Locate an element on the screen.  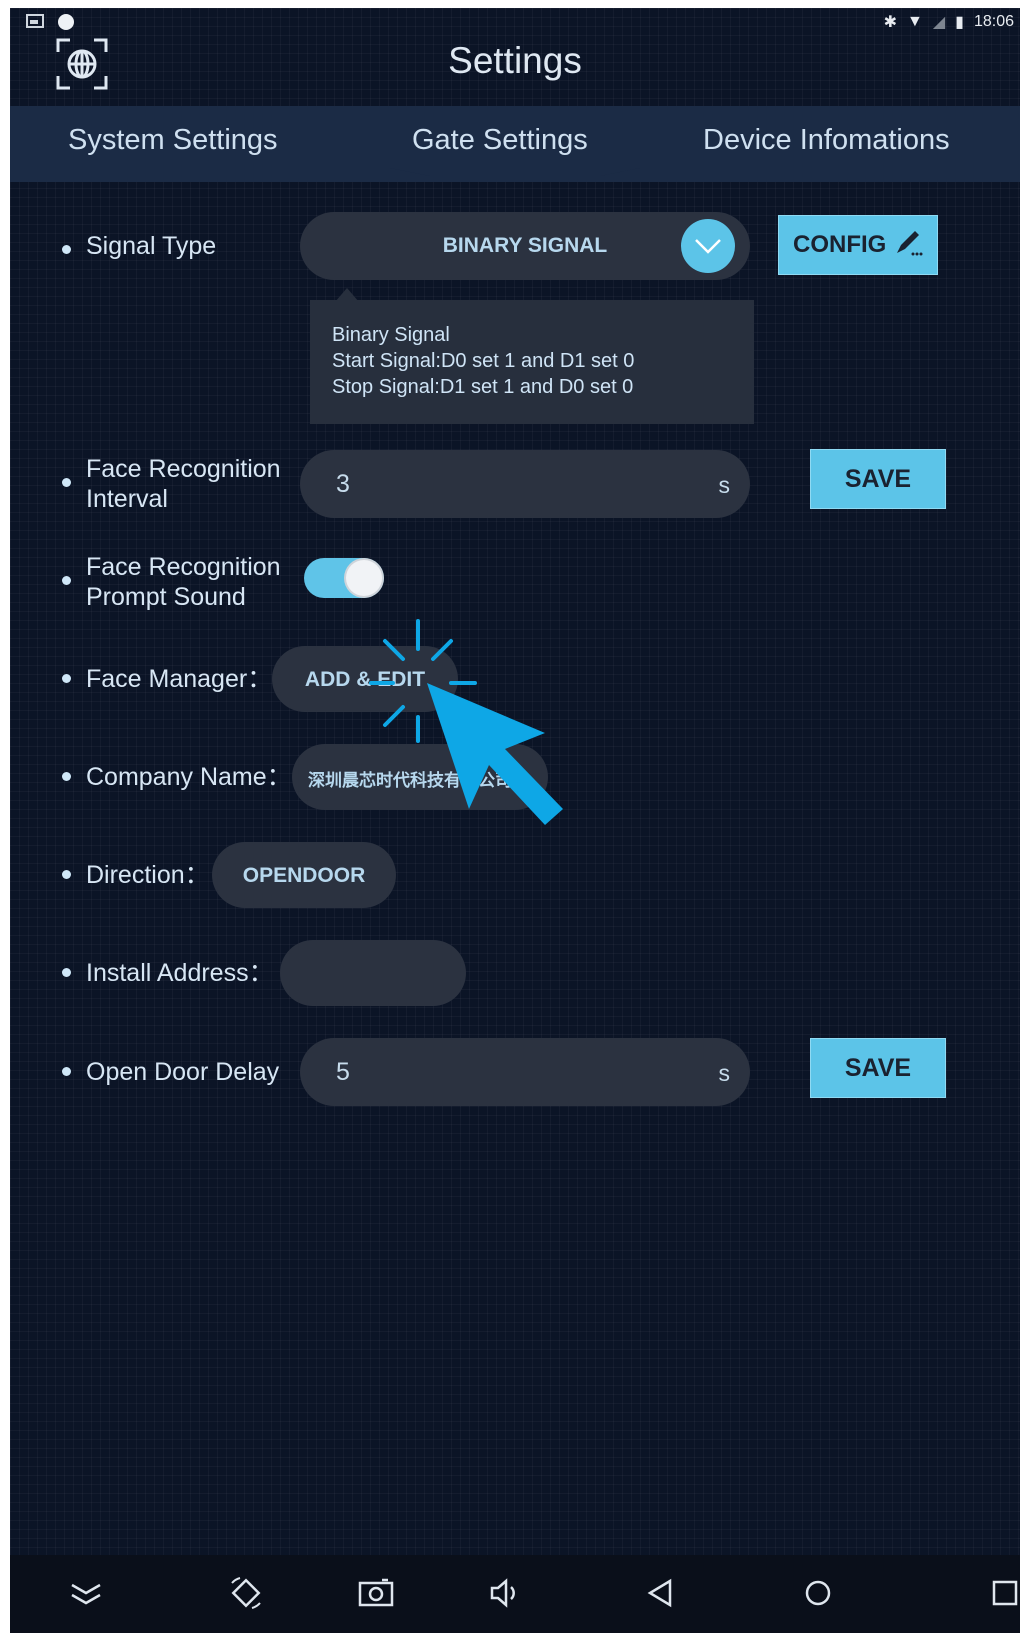
face-interval-input: 3 s is located at coordinates (525, 484).